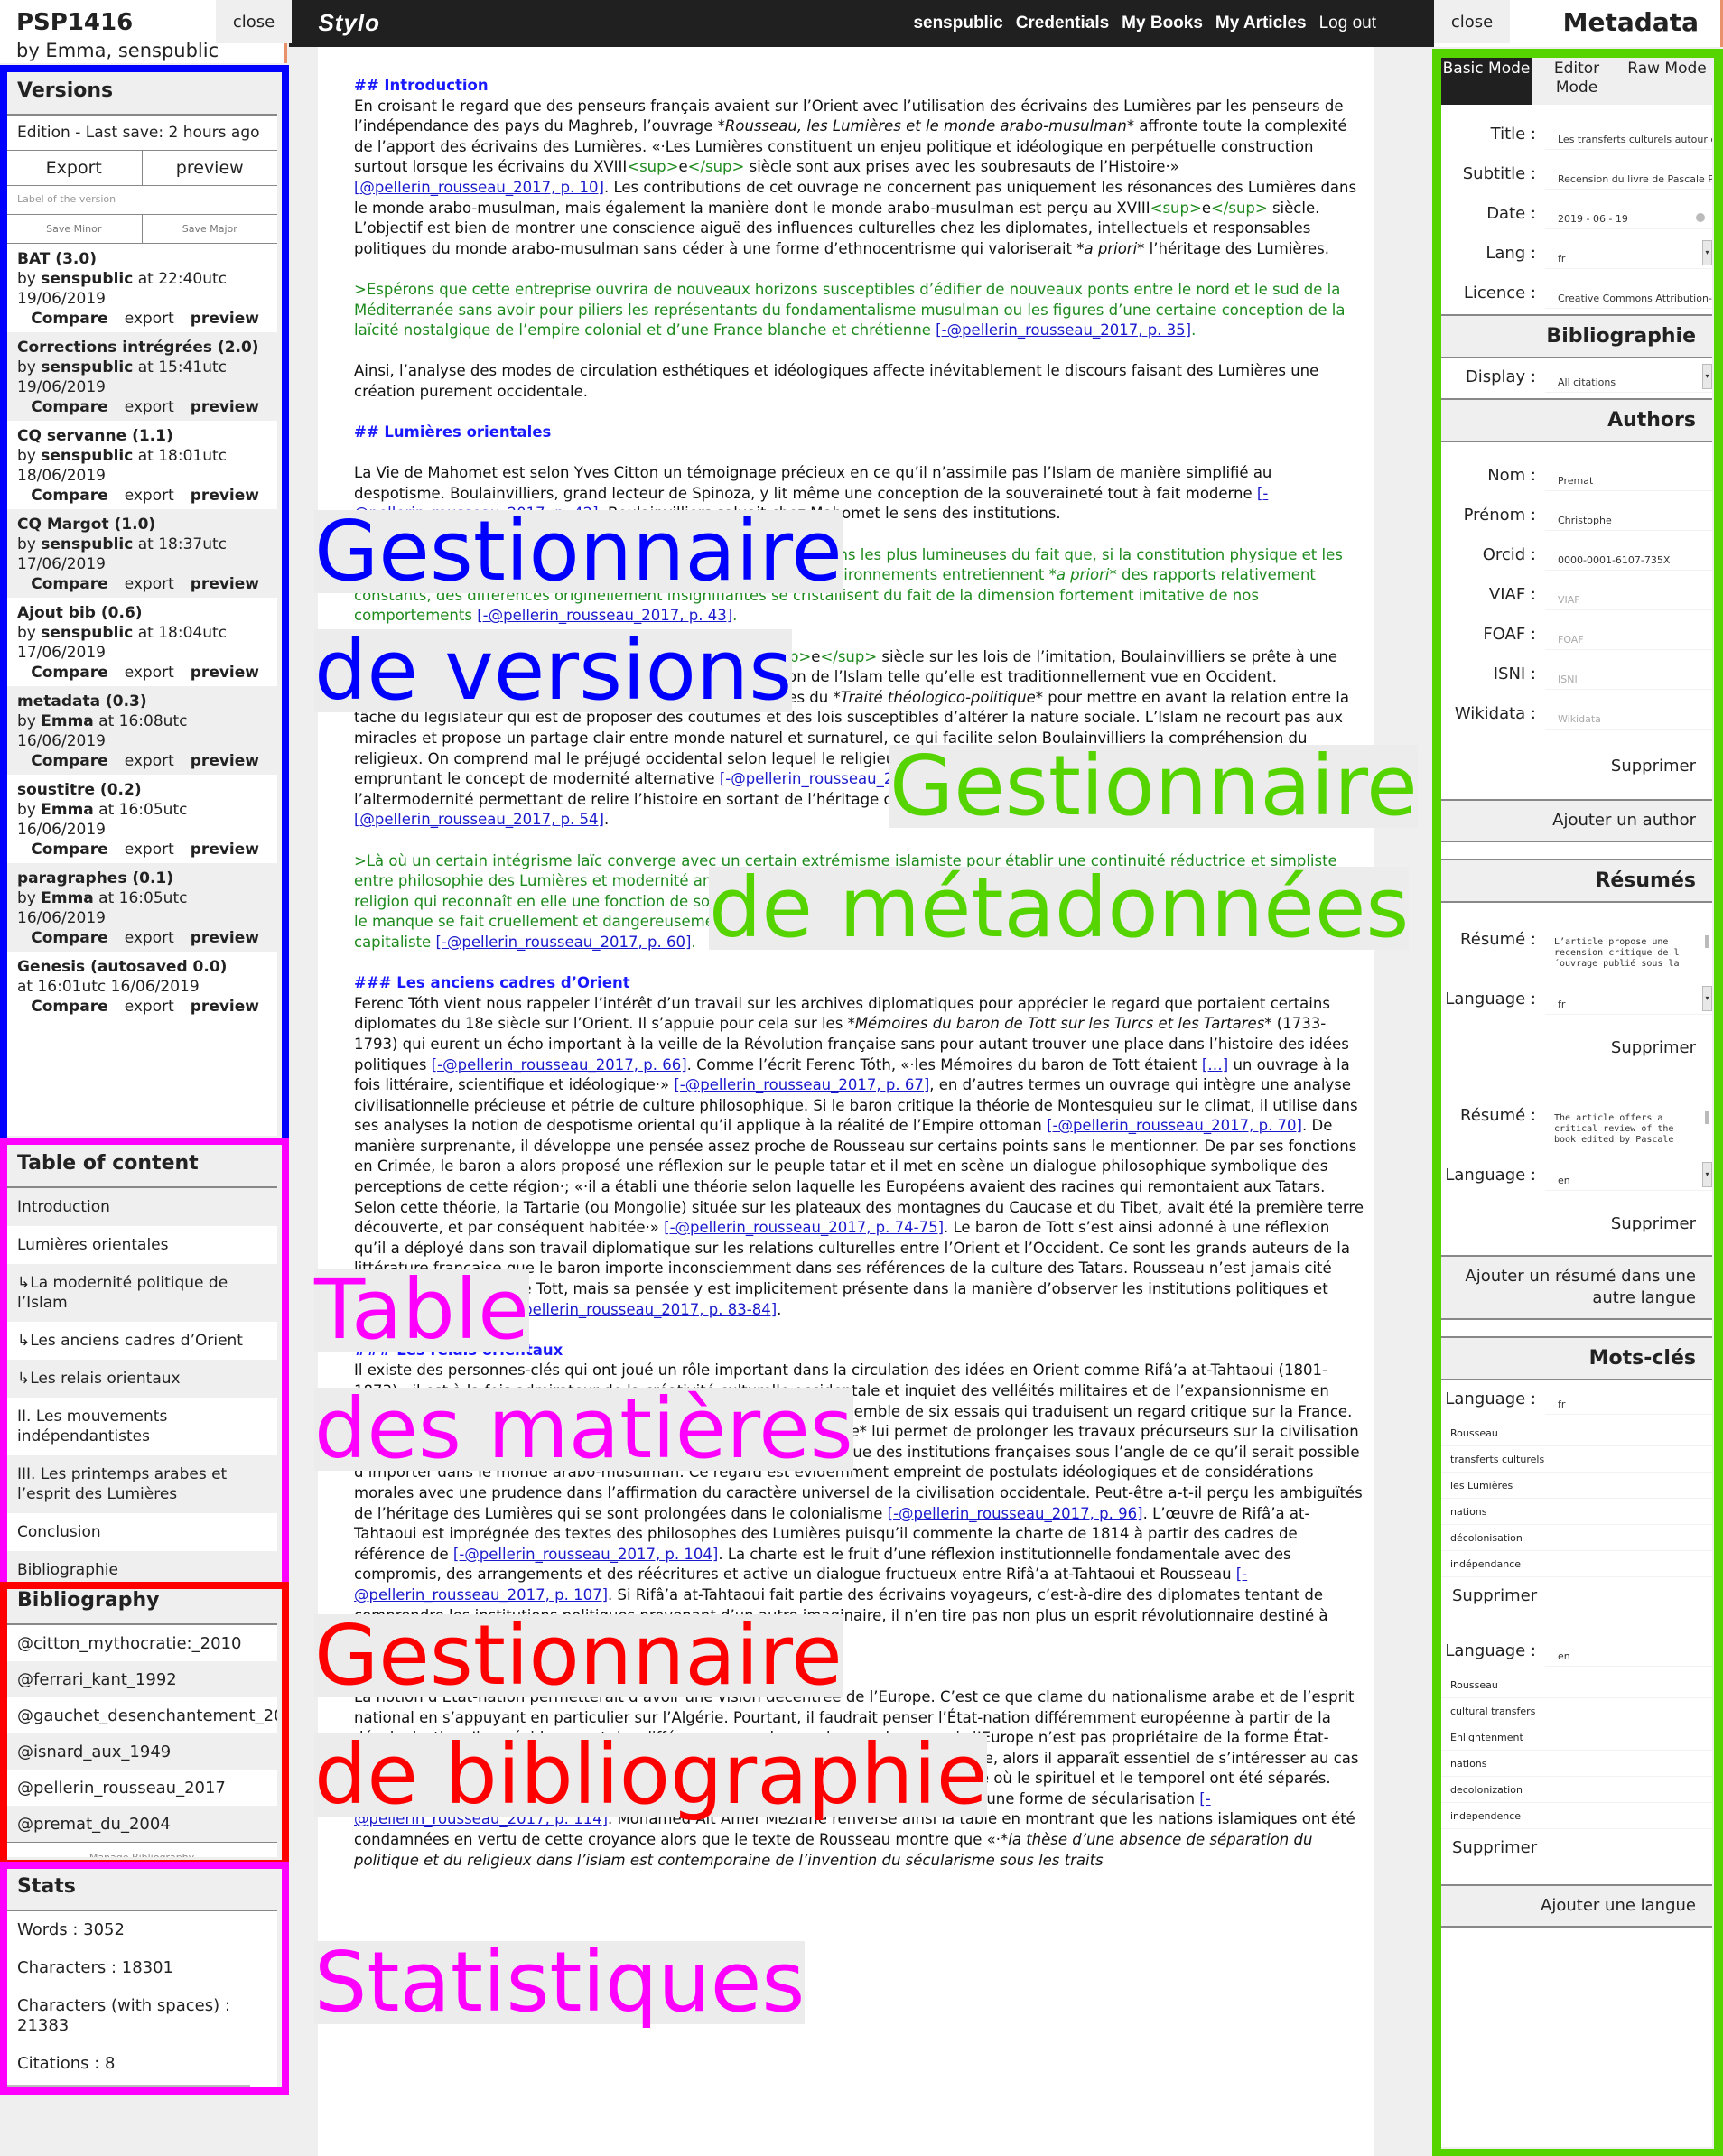 This screenshot has height=2156, width=1723. What do you see at coordinates (141, 1245) in the screenshot?
I see `toc-item: Lumières orientales` at bounding box center [141, 1245].